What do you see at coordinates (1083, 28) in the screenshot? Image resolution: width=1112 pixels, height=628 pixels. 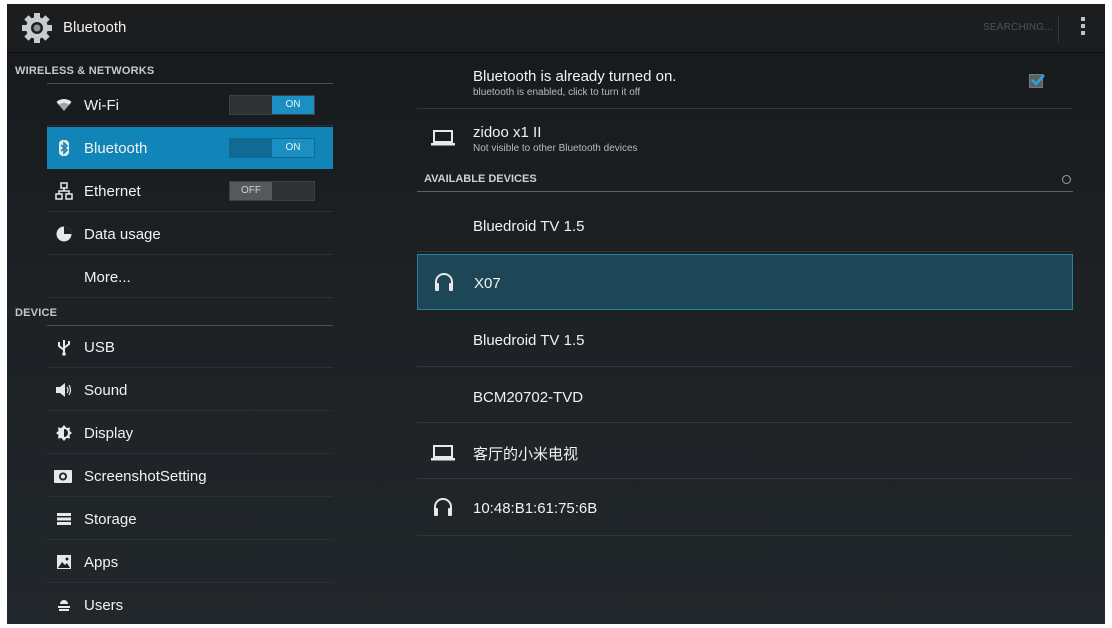 I see `overflow-menu-icon` at bounding box center [1083, 28].